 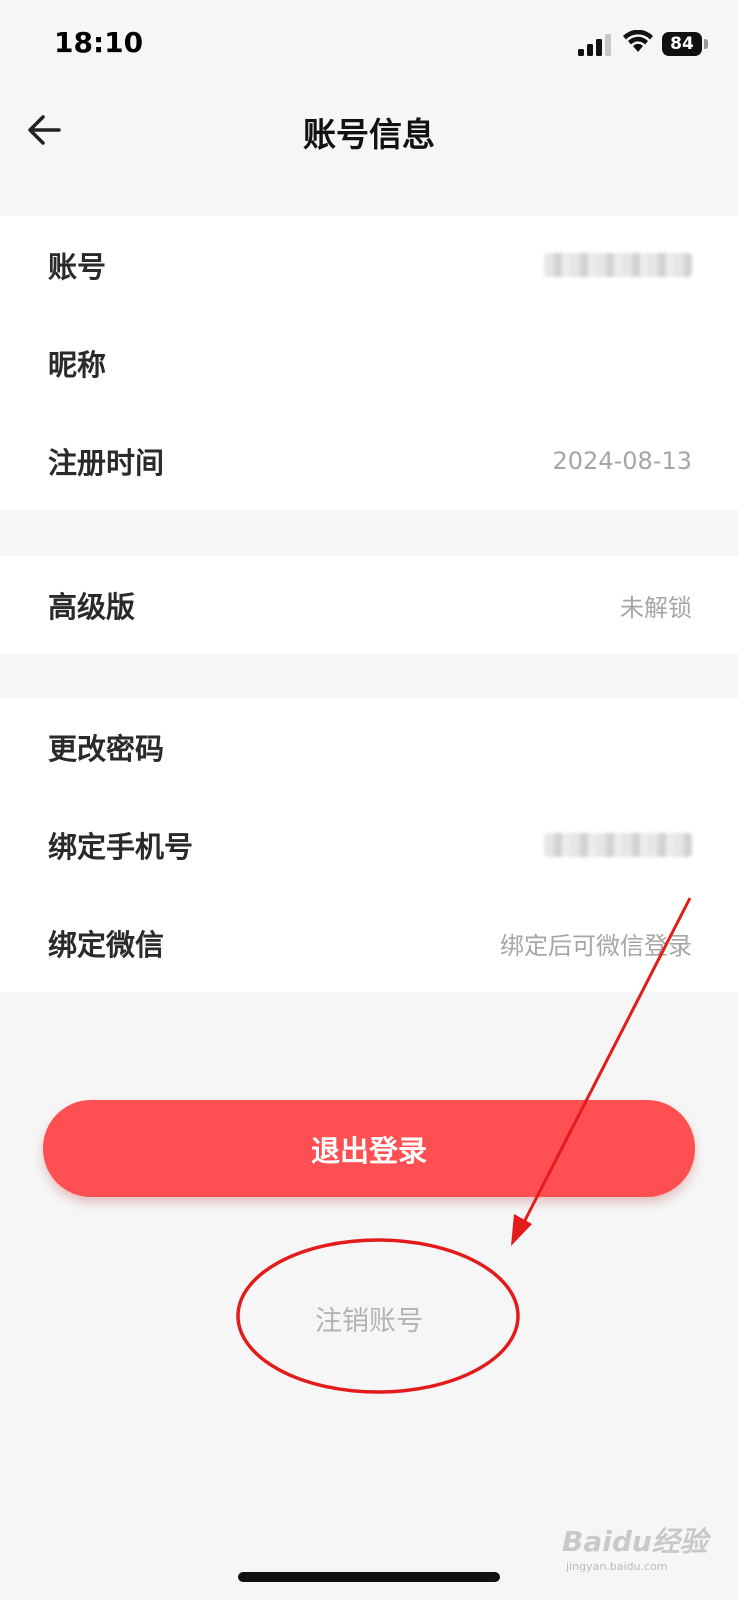 I want to click on status-bar: 18:10 84, so click(x=369, y=45).